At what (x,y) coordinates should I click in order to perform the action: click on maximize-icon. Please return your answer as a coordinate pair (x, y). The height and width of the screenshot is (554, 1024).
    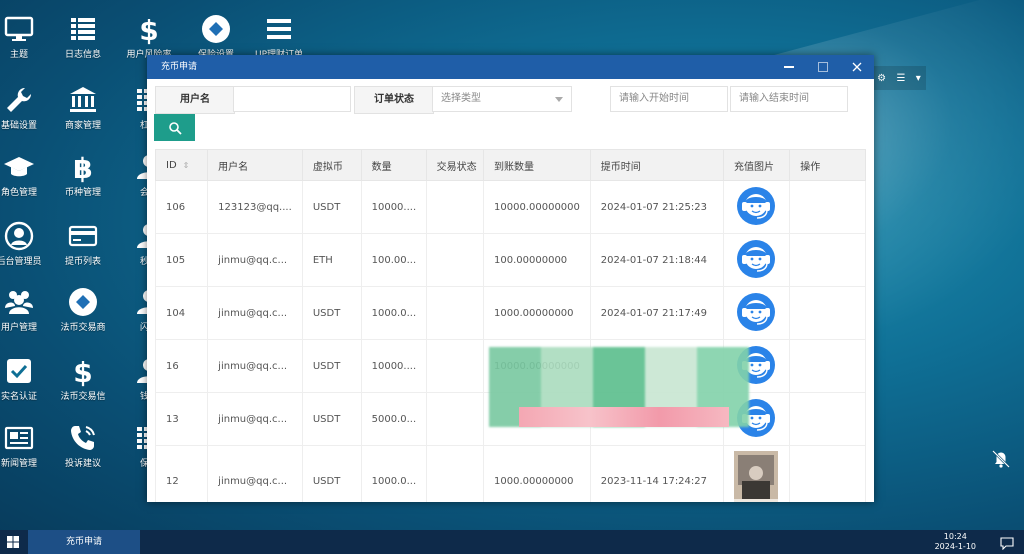
    Looking at the image, I should click on (823, 67).